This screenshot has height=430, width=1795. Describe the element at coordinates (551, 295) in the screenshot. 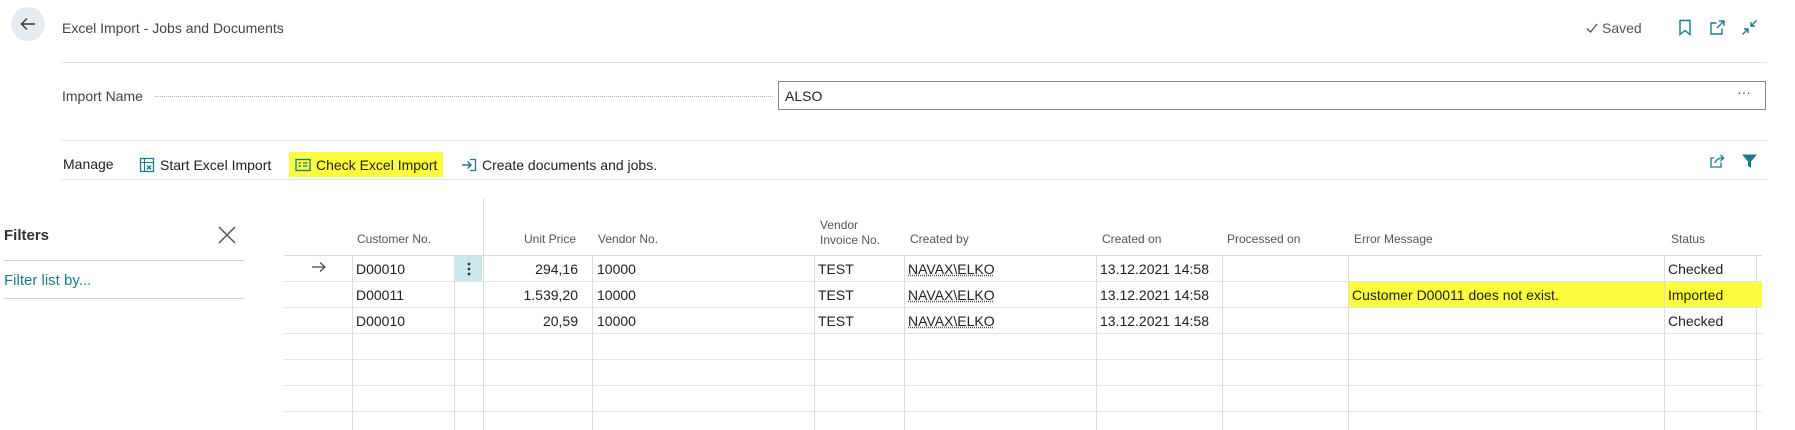

I see `cell-unit-price: 1.539,20` at that location.